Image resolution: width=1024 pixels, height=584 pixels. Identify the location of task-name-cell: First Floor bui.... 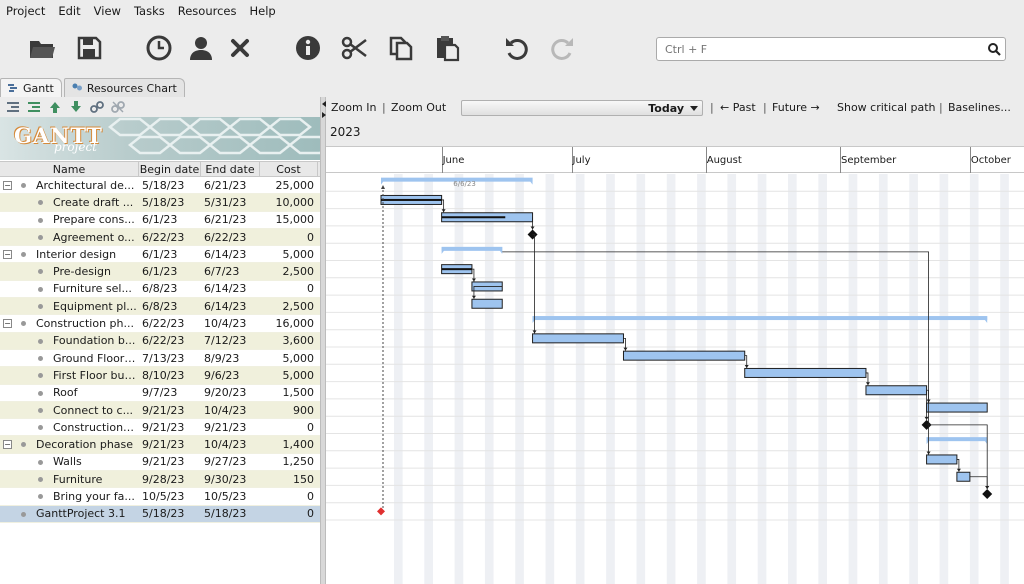
(69, 375).